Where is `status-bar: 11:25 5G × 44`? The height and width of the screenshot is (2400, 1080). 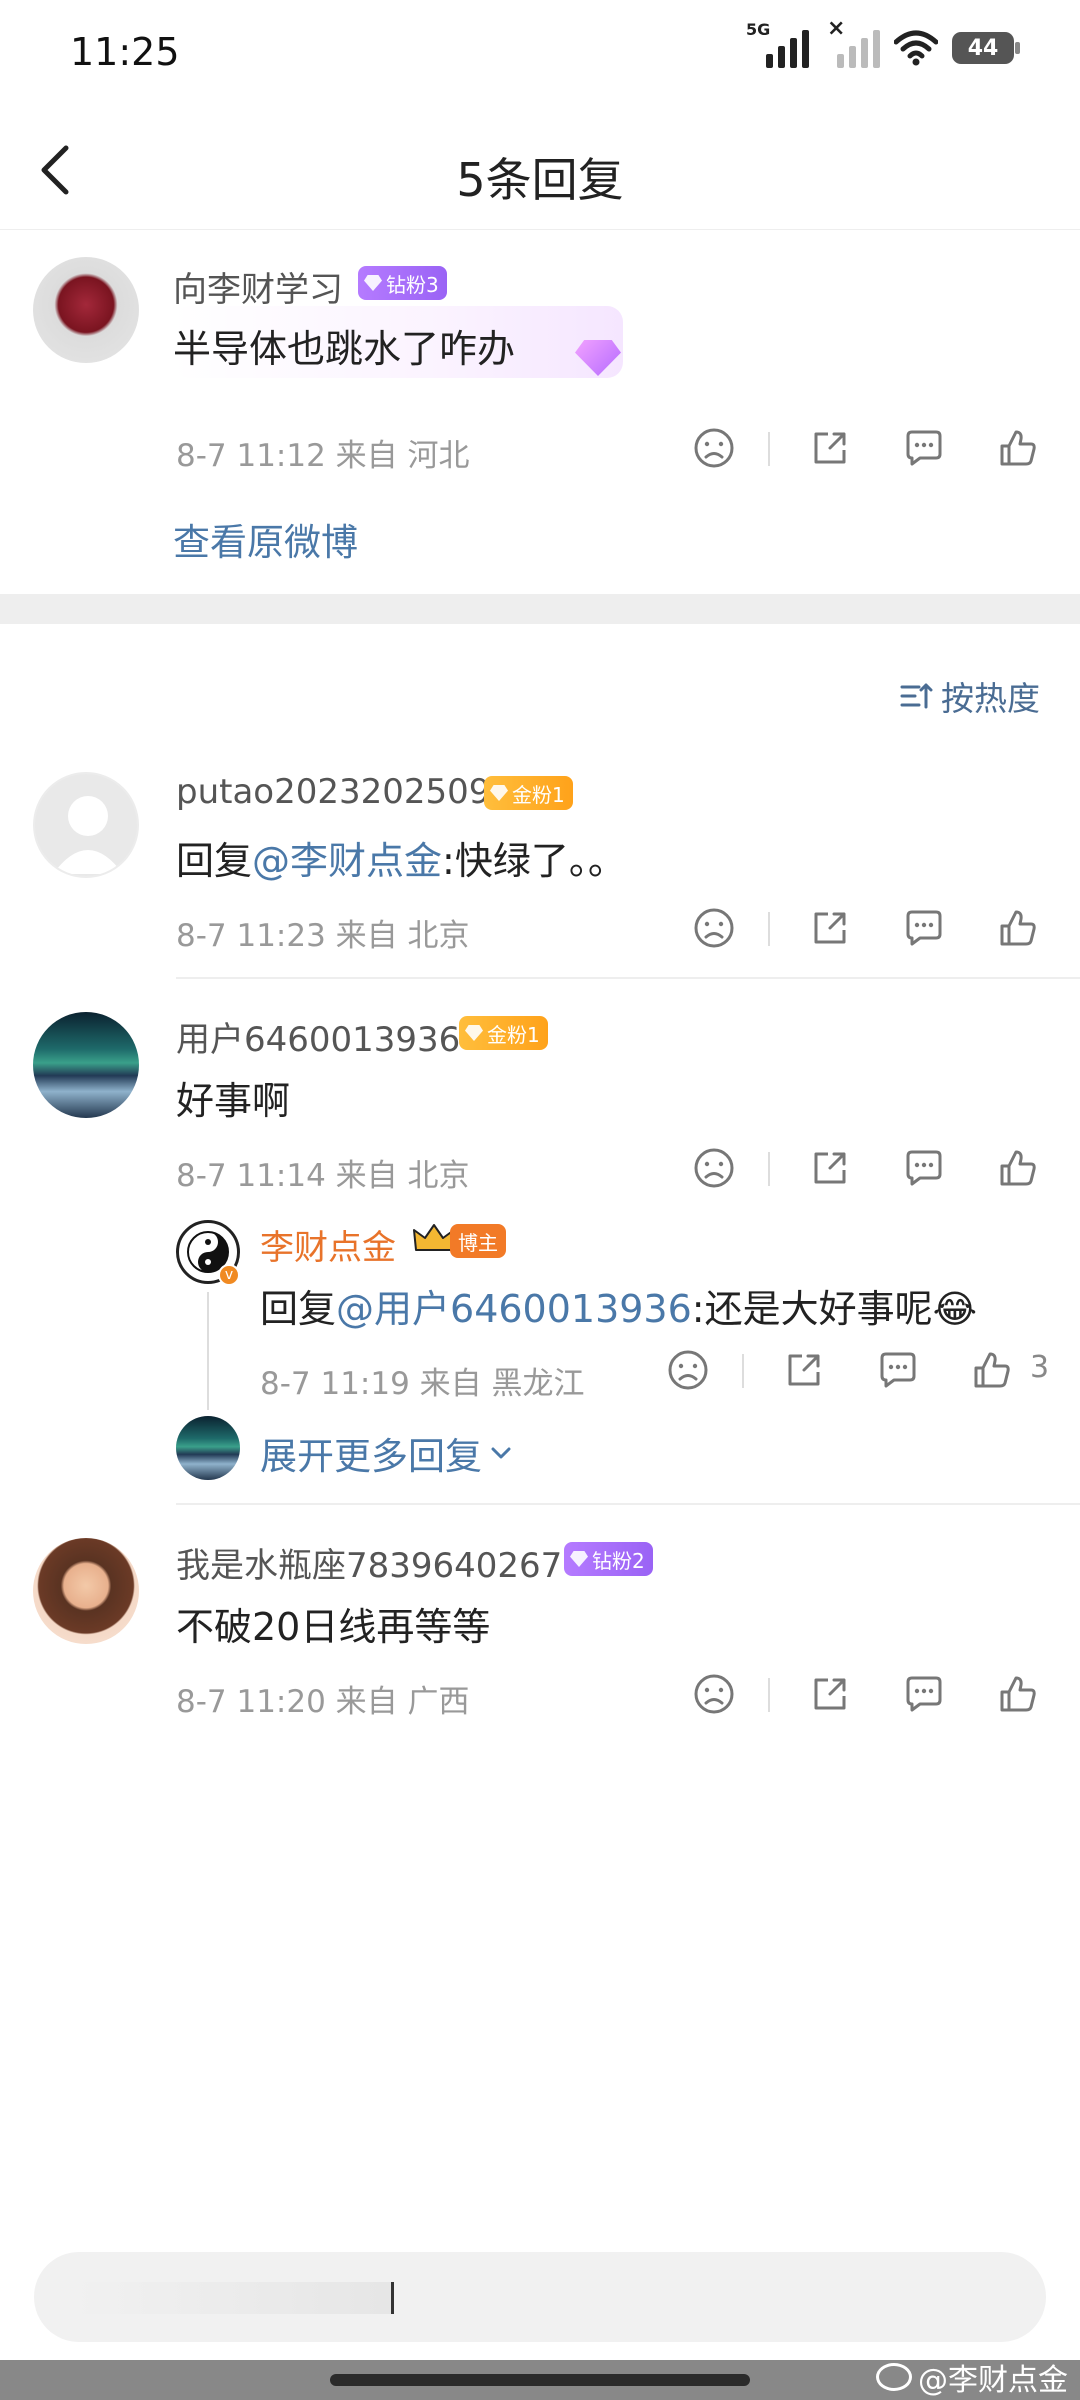 status-bar: 11:25 5G × 44 is located at coordinates (540, 55).